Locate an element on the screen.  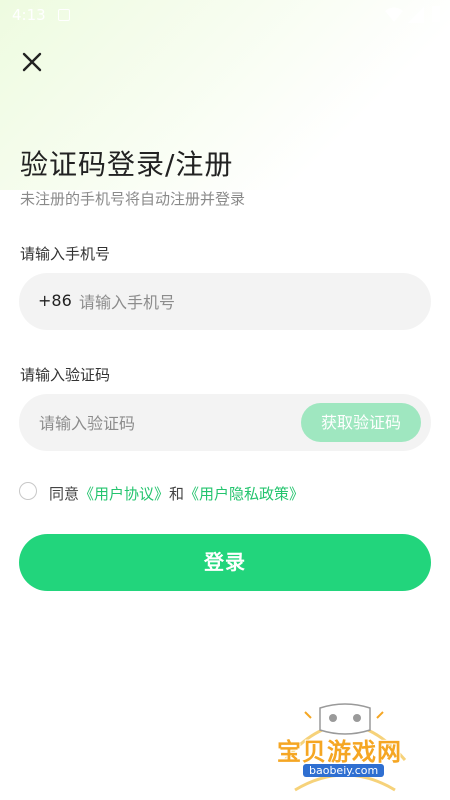
close-icon is located at coordinates (32, 62).